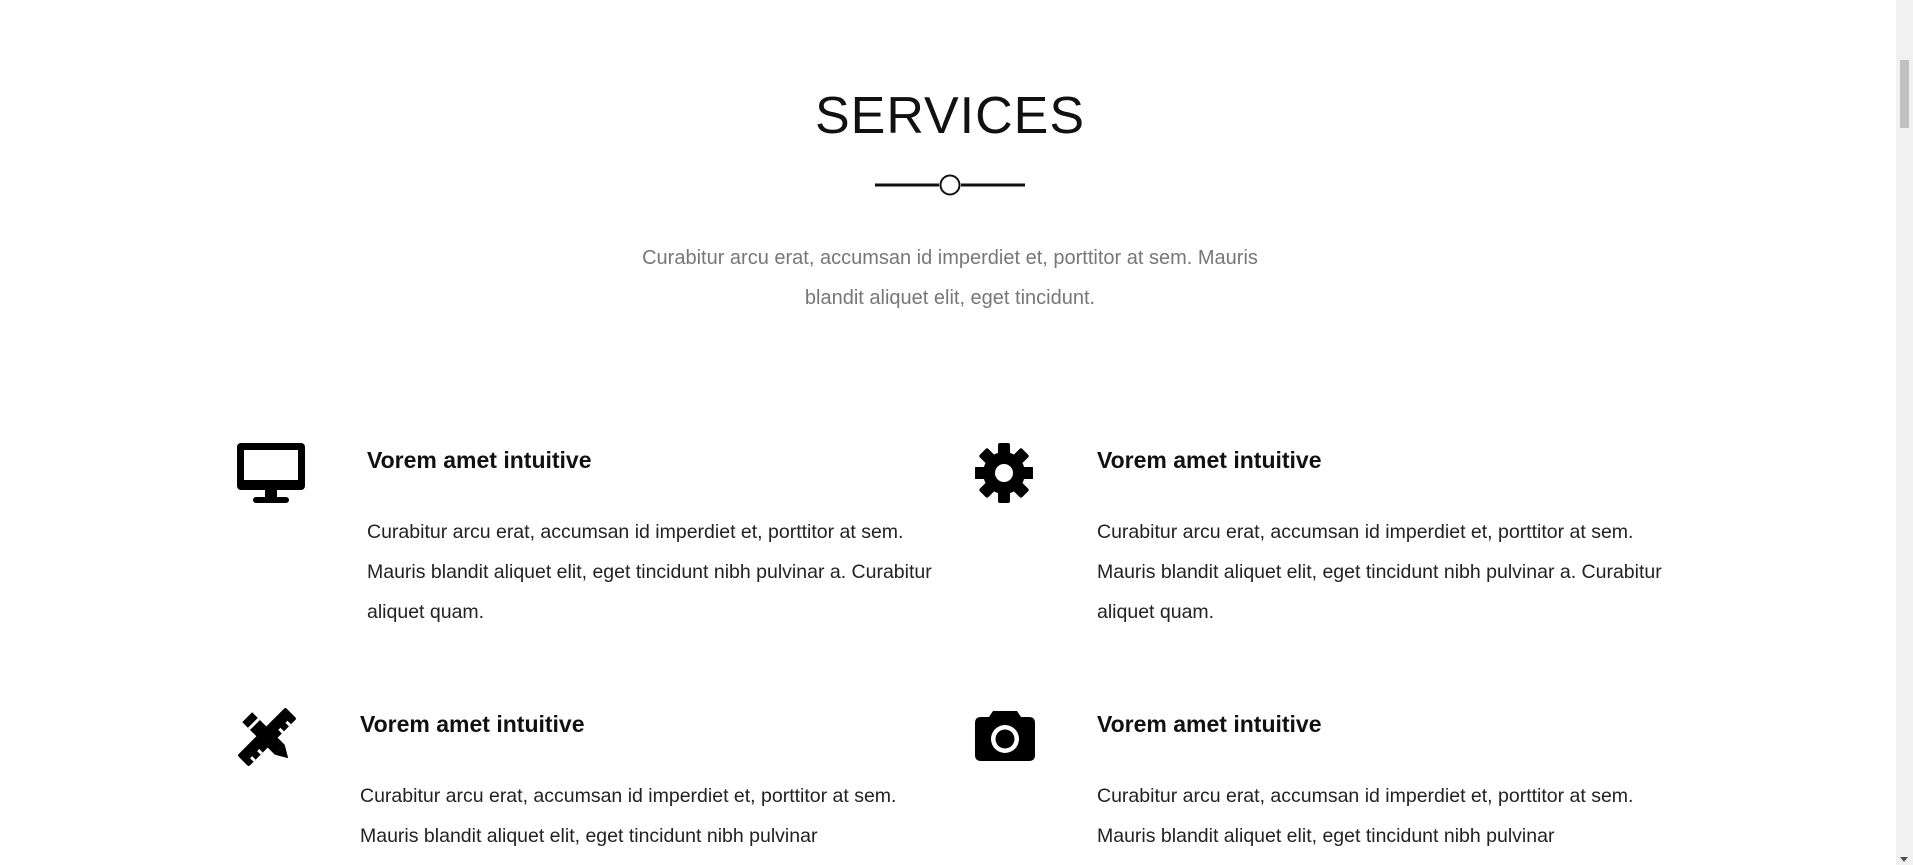  What do you see at coordinates (1904, 94) in the screenshot?
I see `scrollbar-thumb` at bounding box center [1904, 94].